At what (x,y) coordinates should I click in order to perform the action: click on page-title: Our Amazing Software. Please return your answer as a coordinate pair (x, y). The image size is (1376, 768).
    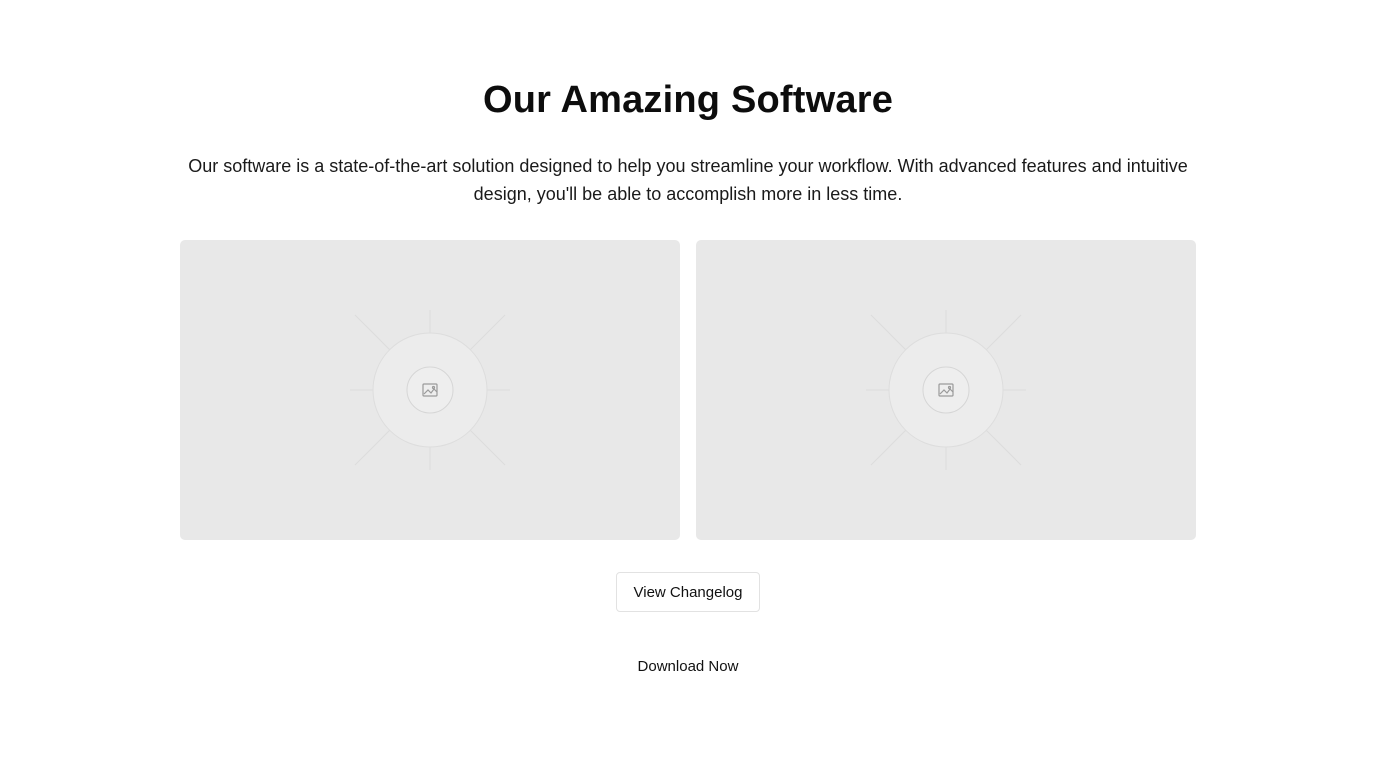
    Looking at the image, I should click on (688, 100).